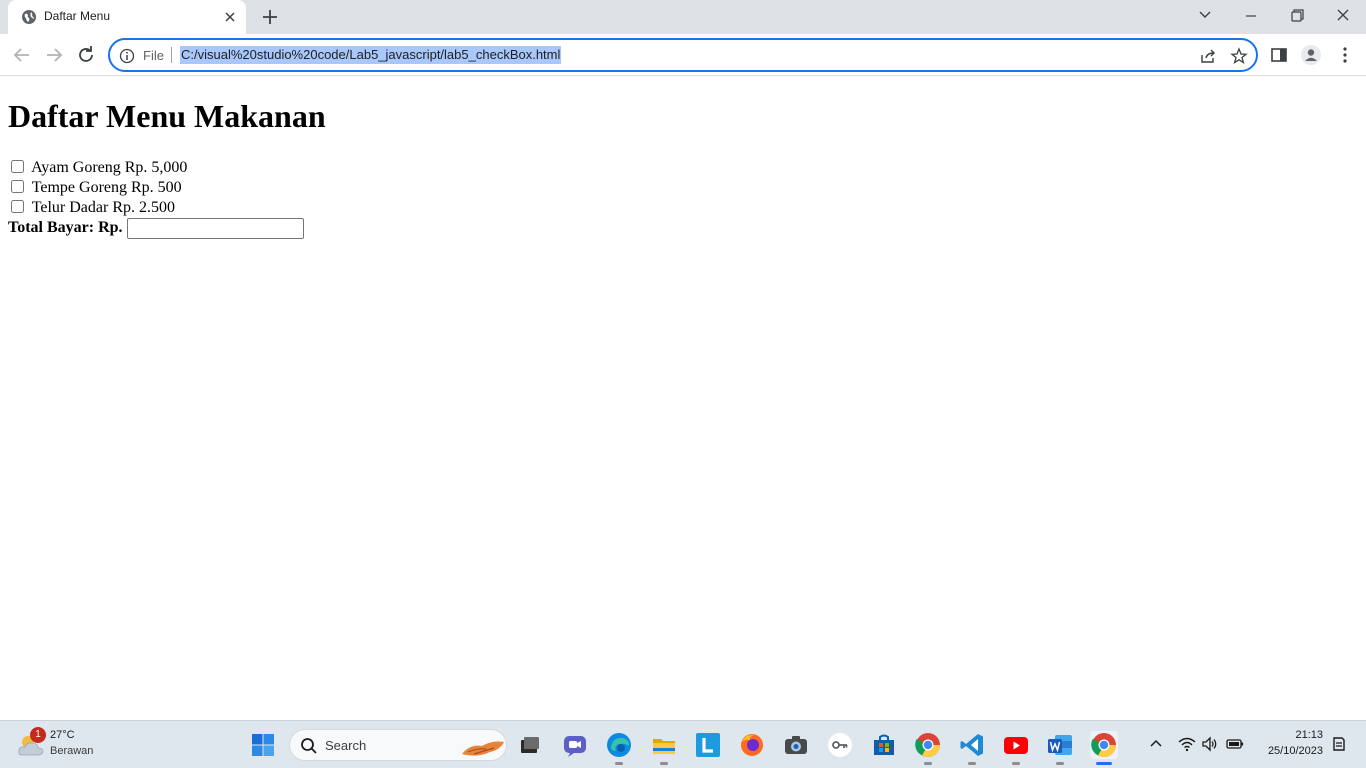 This screenshot has height=768, width=1366. Describe the element at coordinates (86, 55) in the screenshot. I see `reload-icon` at that location.